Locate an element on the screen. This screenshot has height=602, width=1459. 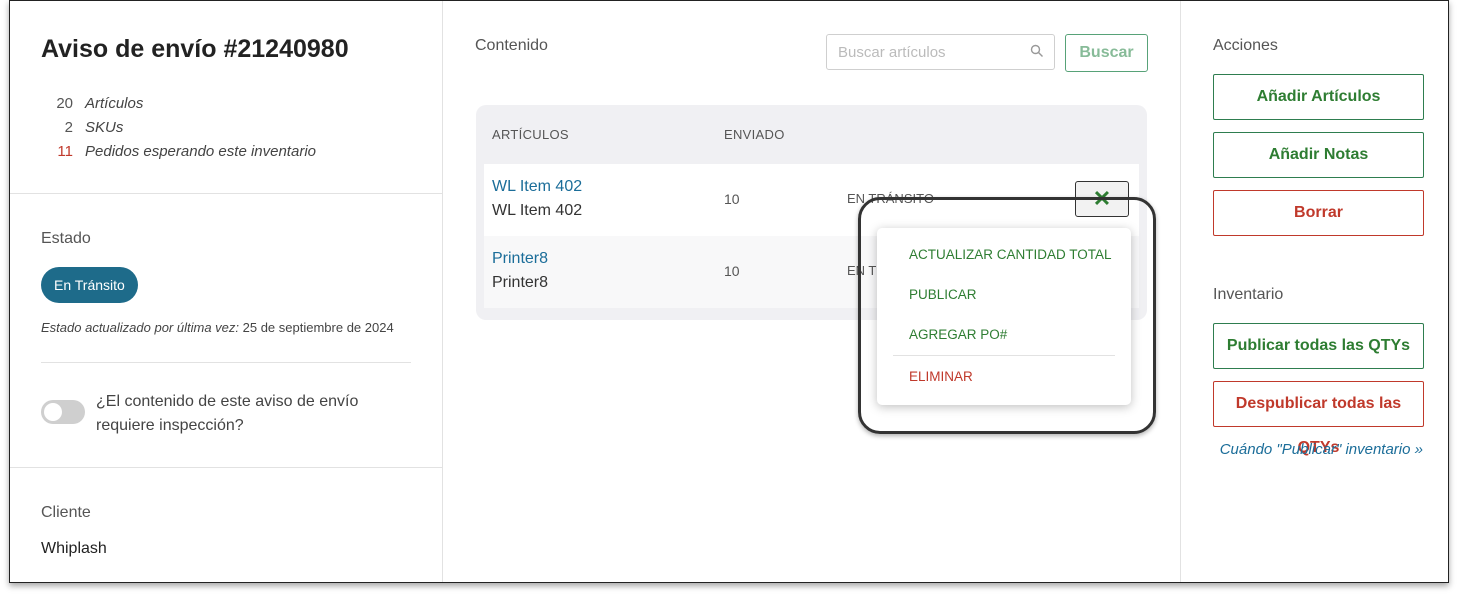
stat-skus: 2 SKUs is located at coordinates (178, 127).